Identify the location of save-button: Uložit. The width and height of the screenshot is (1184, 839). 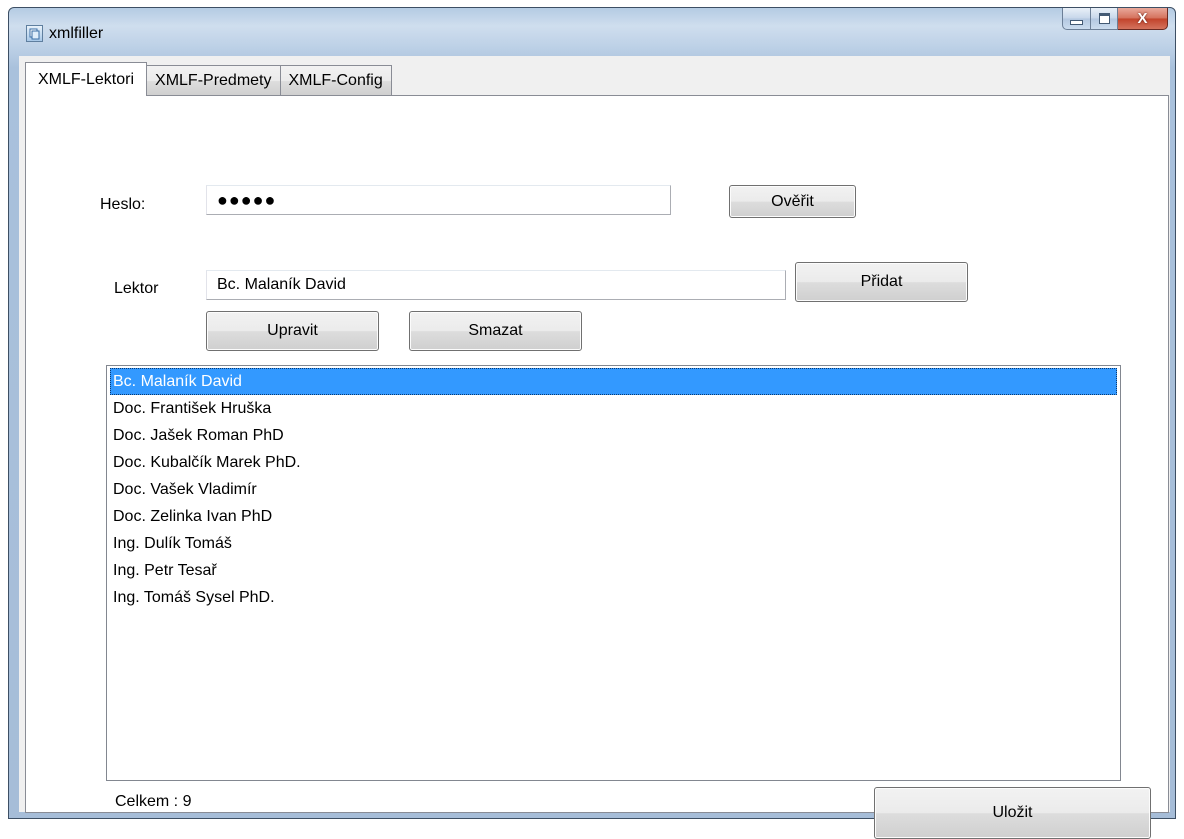
(1012, 813).